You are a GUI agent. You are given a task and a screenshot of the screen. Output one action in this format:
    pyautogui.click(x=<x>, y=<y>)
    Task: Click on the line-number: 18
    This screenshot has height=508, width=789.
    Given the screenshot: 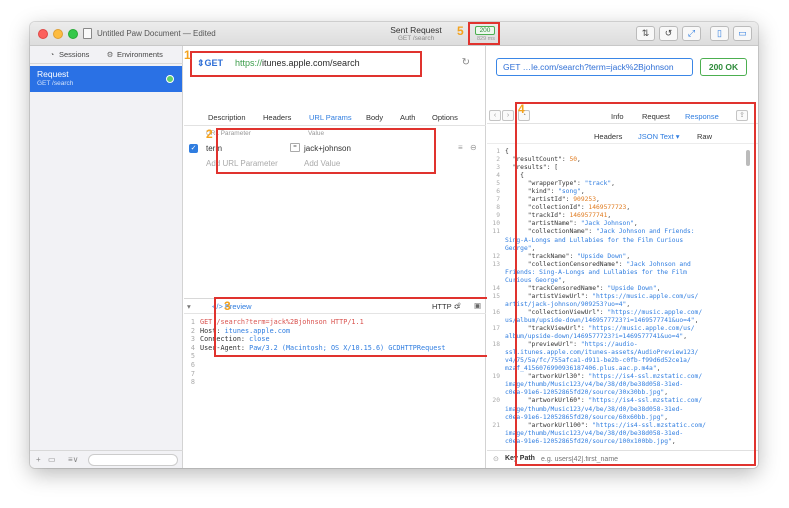 What is the action you would take?
    pyautogui.click(x=496, y=345)
    